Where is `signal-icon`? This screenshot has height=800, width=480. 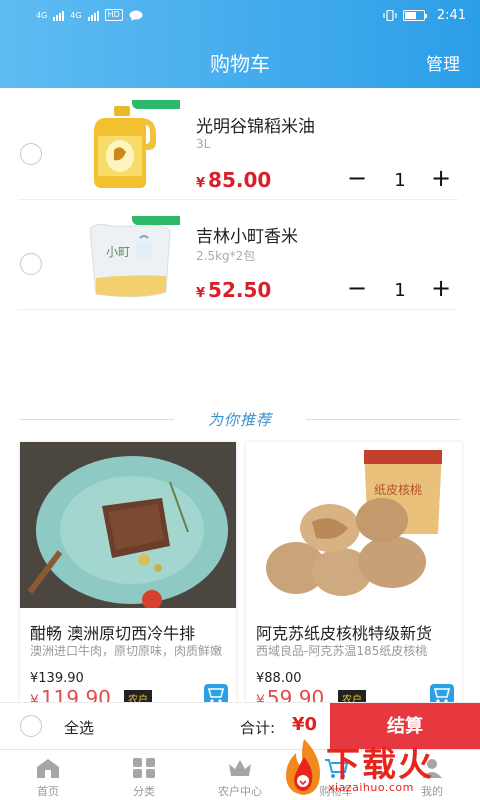
signal-icon is located at coordinates (59, 15).